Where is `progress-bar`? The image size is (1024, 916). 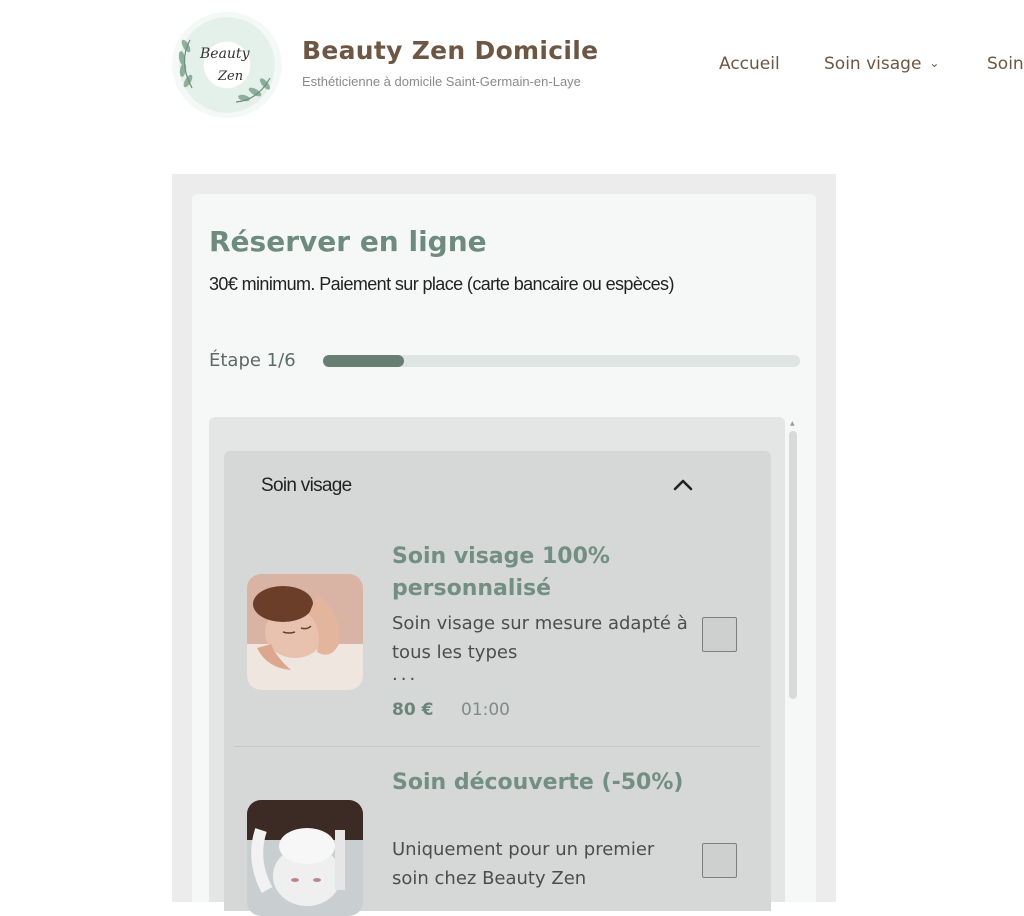
progress-bar is located at coordinates (561, 361).